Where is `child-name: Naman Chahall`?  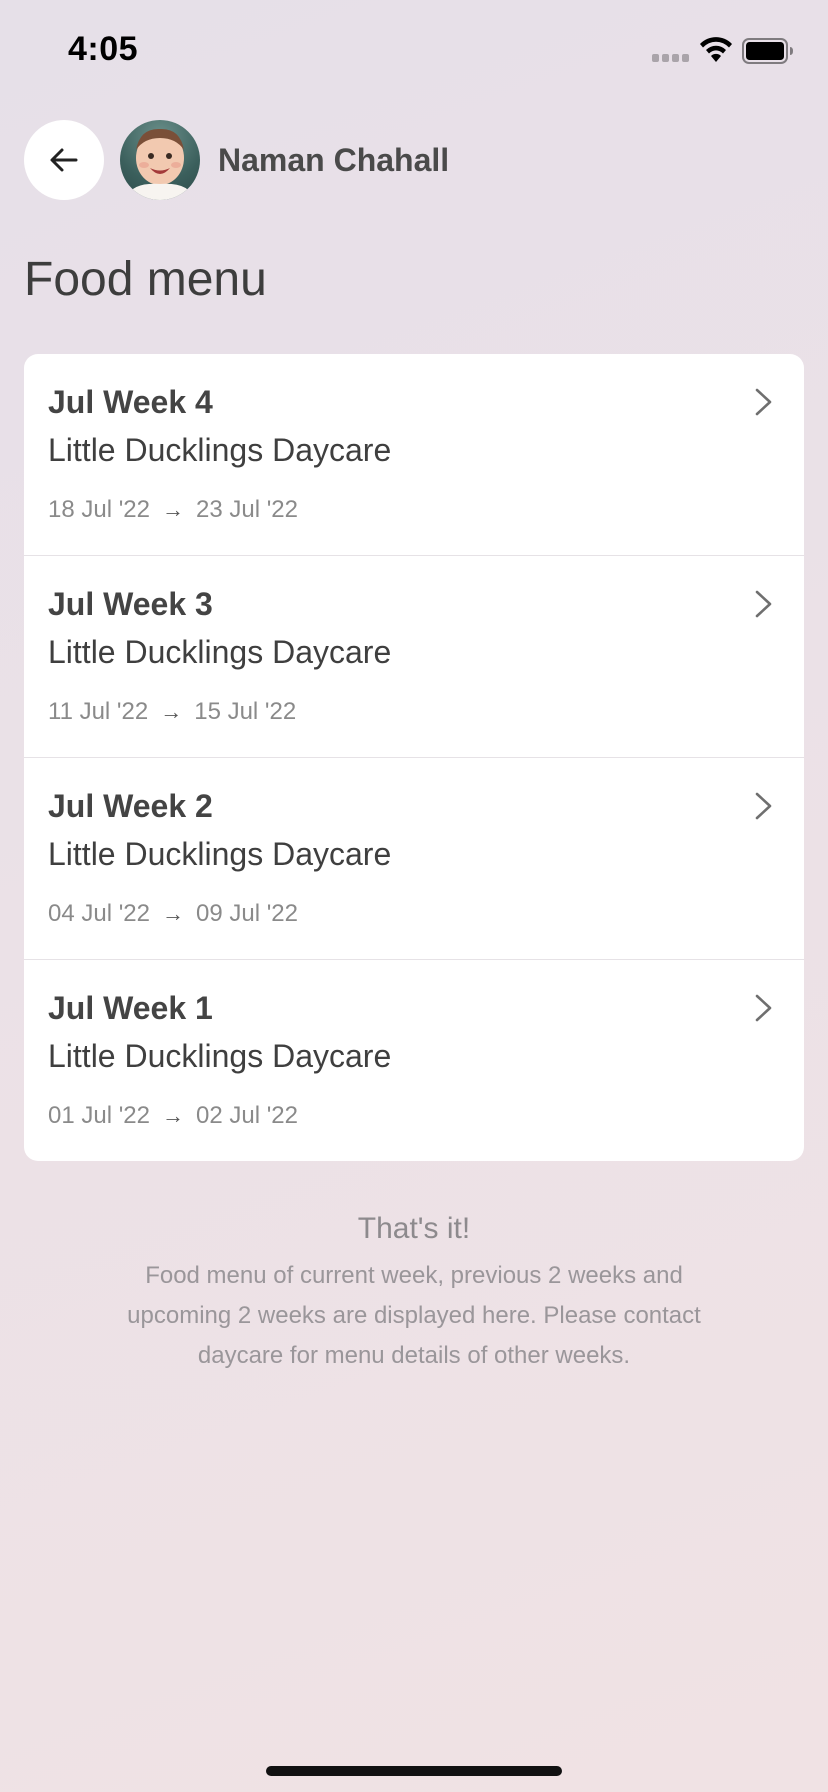
child-name: Naman Chahall is located at coordinates (334, 159).